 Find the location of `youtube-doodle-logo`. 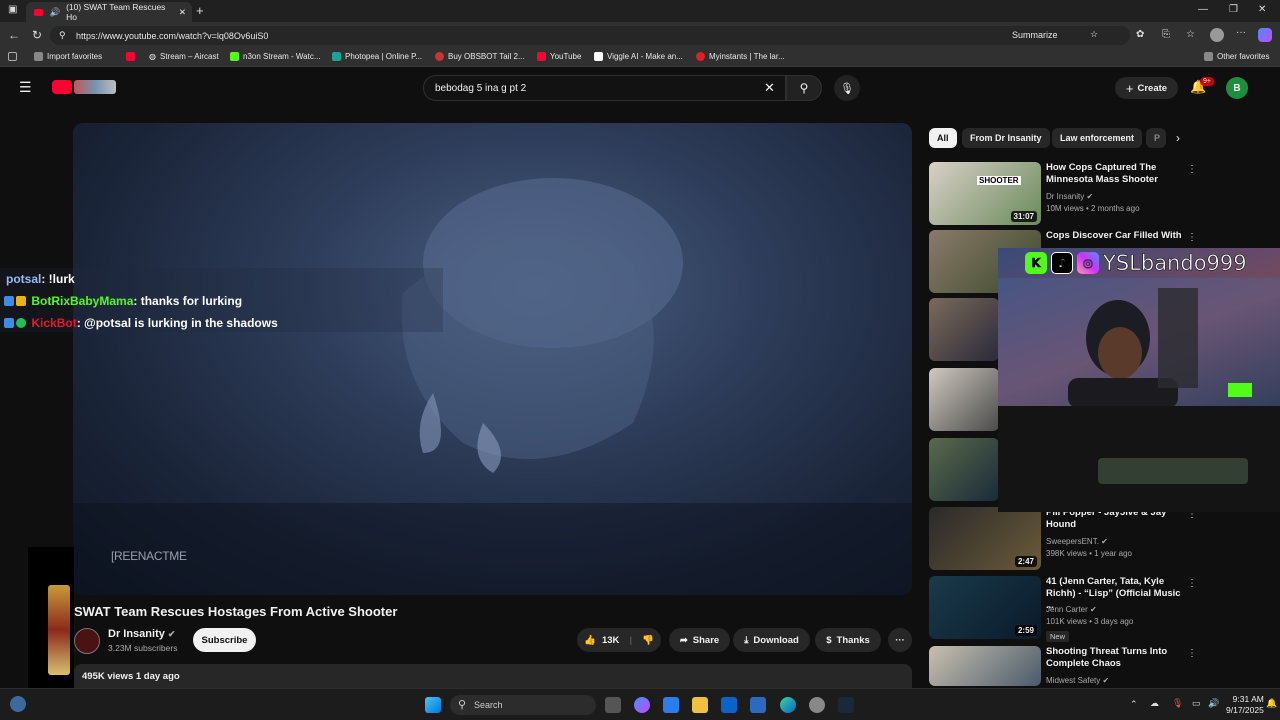

youtube-doodle-logo is located at coordinates (95, 87).